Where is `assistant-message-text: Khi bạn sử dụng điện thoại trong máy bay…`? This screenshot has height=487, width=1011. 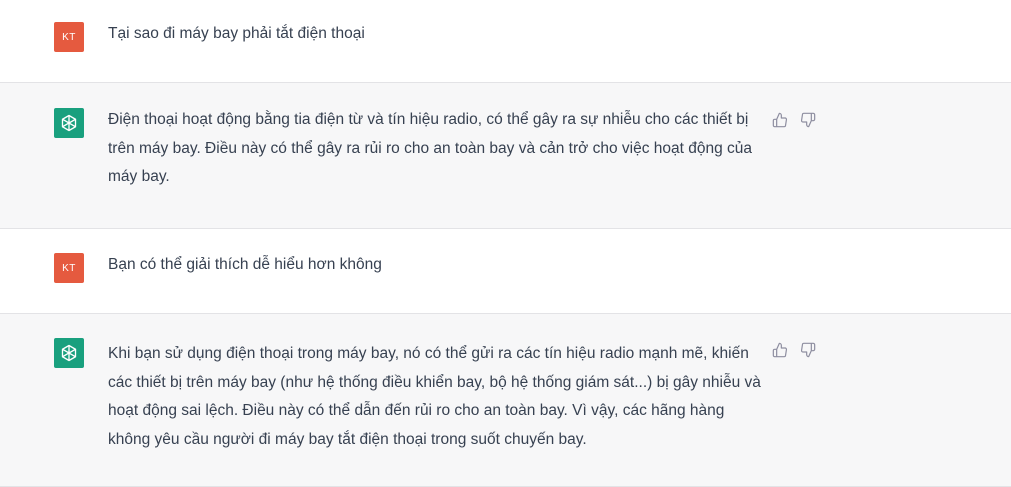
assistant-message-text: Khi bạn sử dụng điện thoại trong máy bay… is located at coordinates (434, 396).